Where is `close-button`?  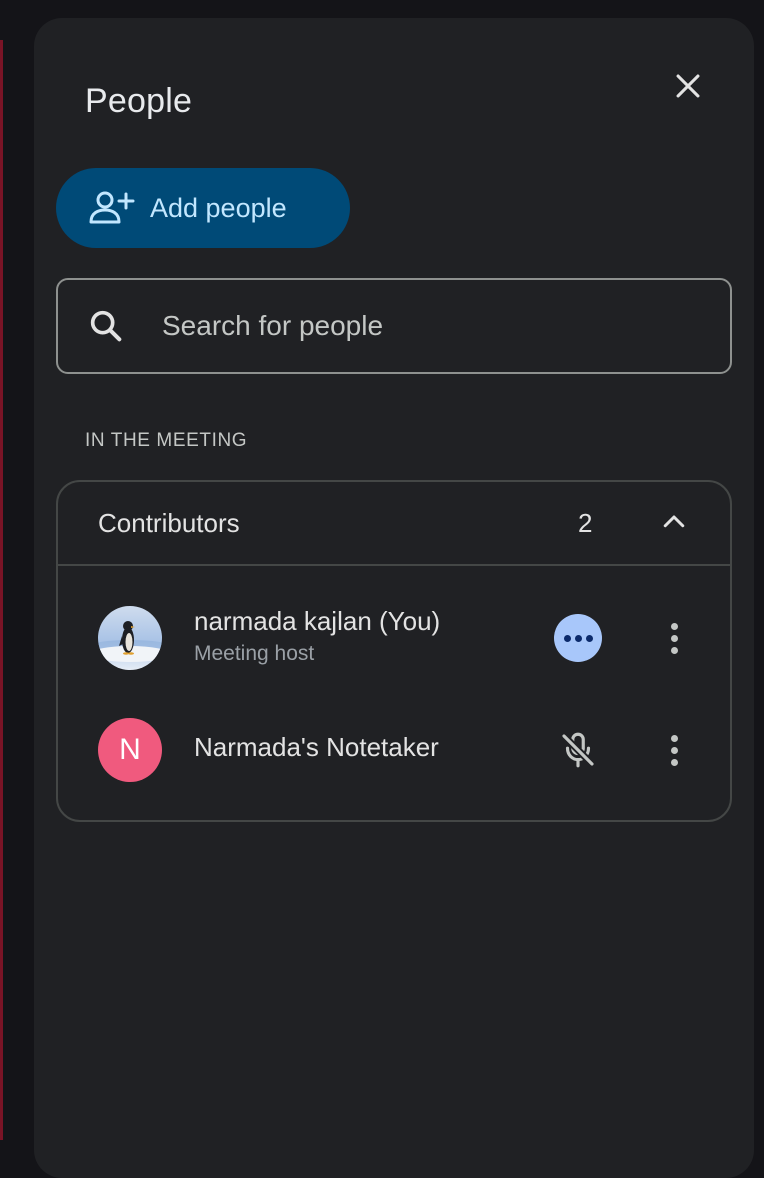 close-button is located at coordinates (688, 88).